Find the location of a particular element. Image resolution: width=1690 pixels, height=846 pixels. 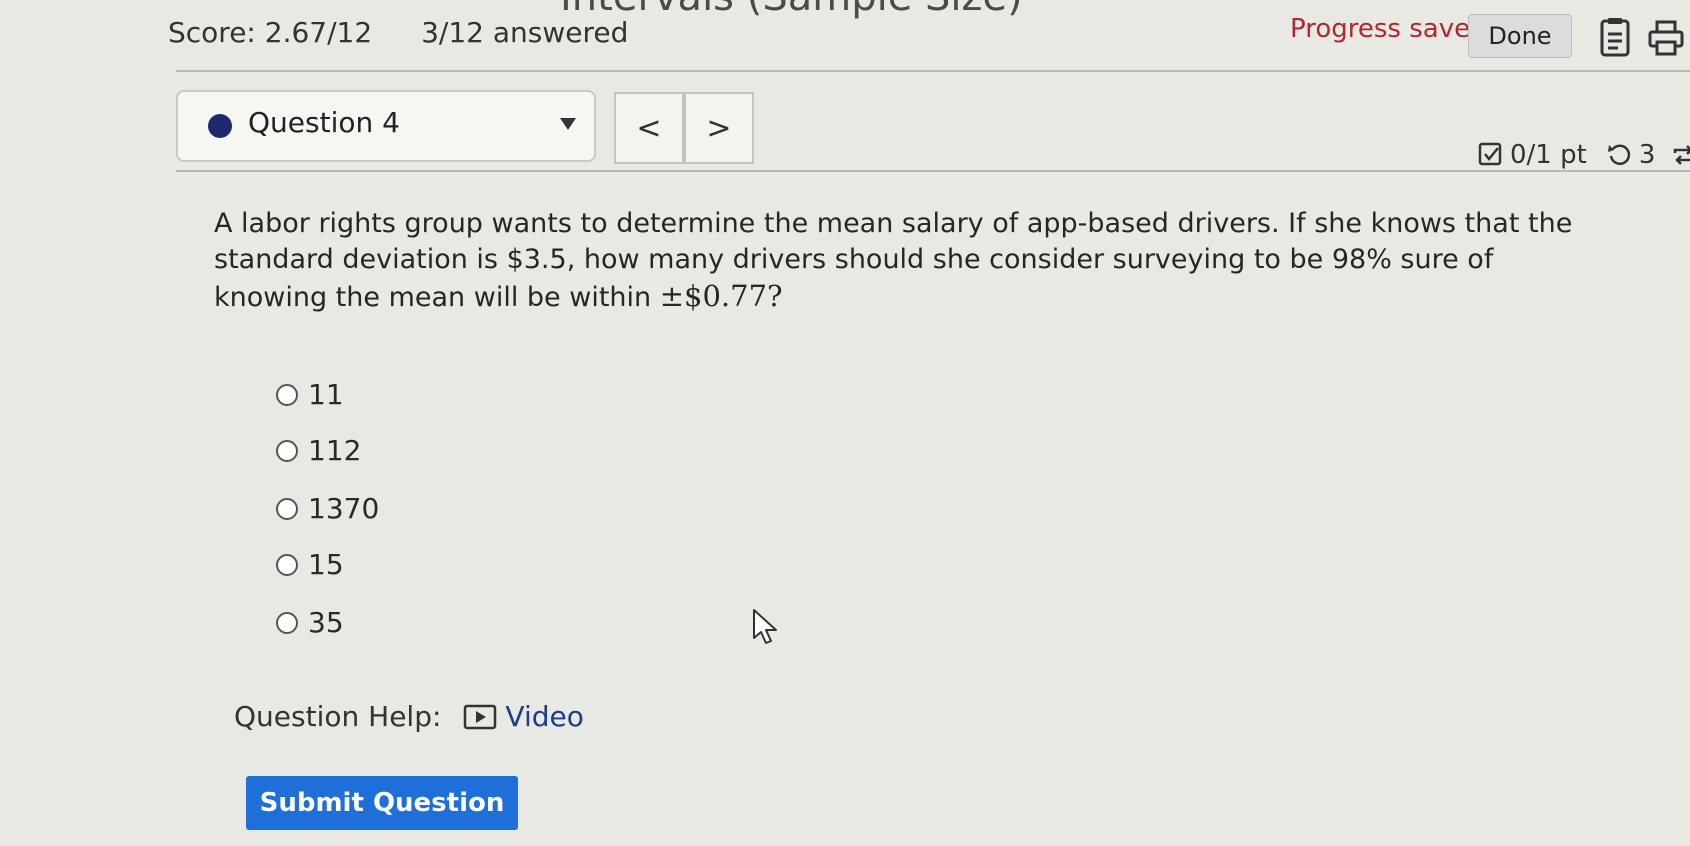

question-help: Question Help: Video is located at coordinates (409, 716).